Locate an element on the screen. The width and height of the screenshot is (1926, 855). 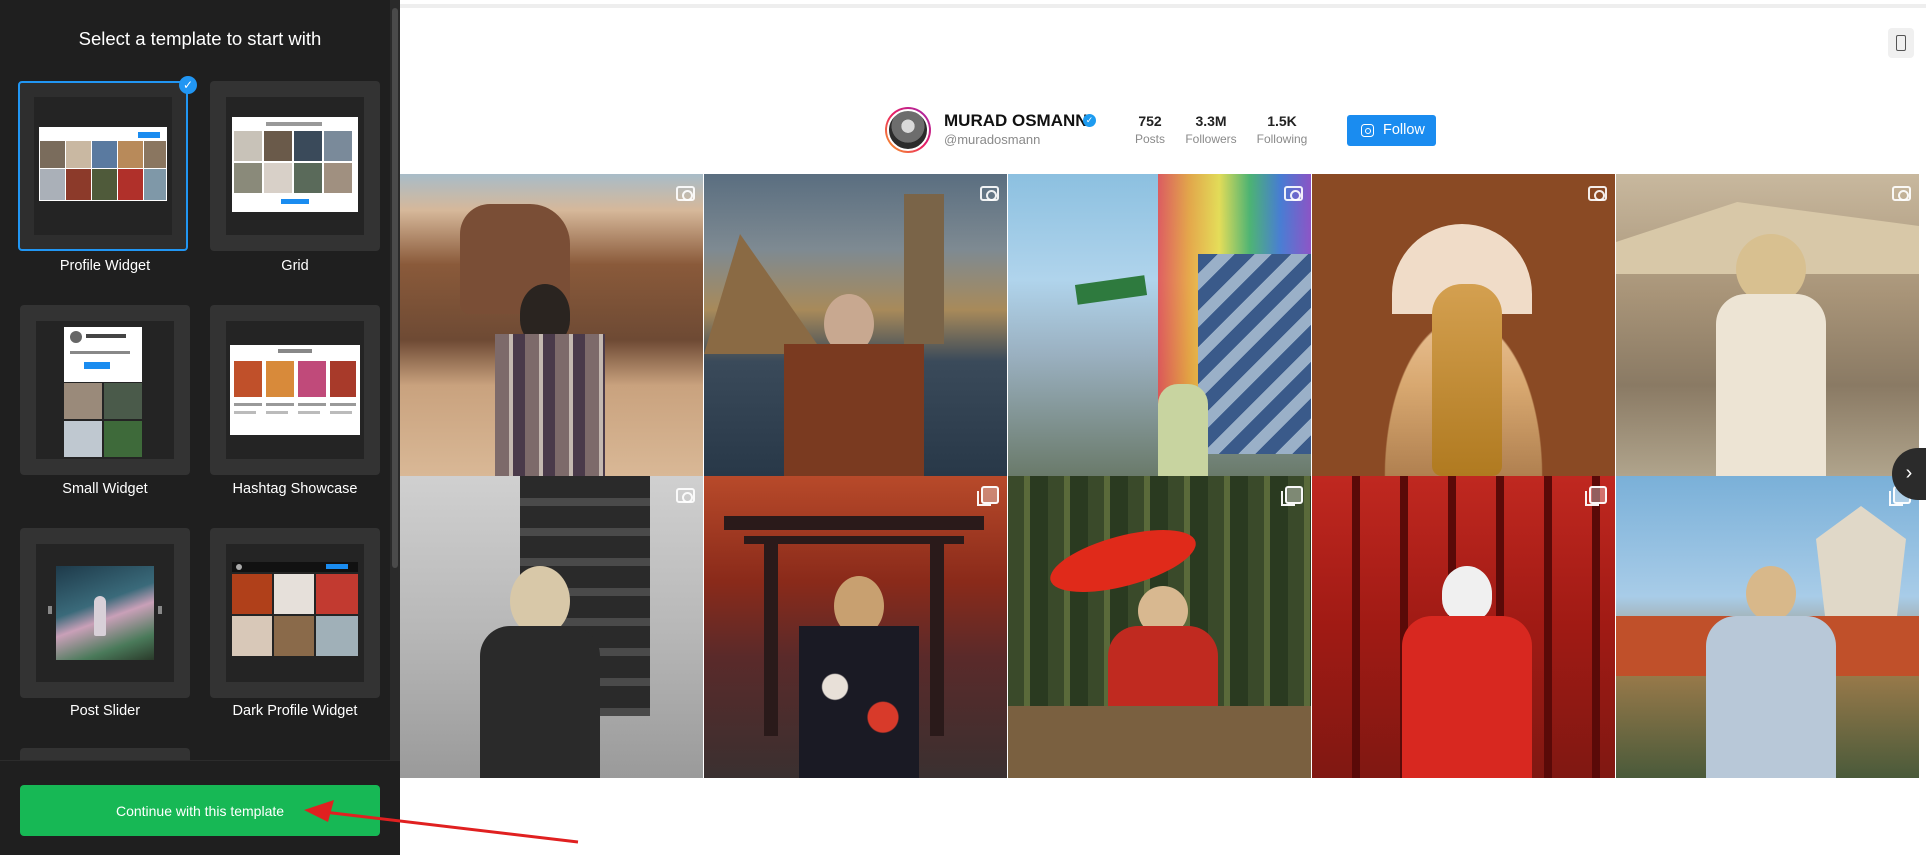
sidebar-scrollbar-thumb is located at coordinates (395, 288).